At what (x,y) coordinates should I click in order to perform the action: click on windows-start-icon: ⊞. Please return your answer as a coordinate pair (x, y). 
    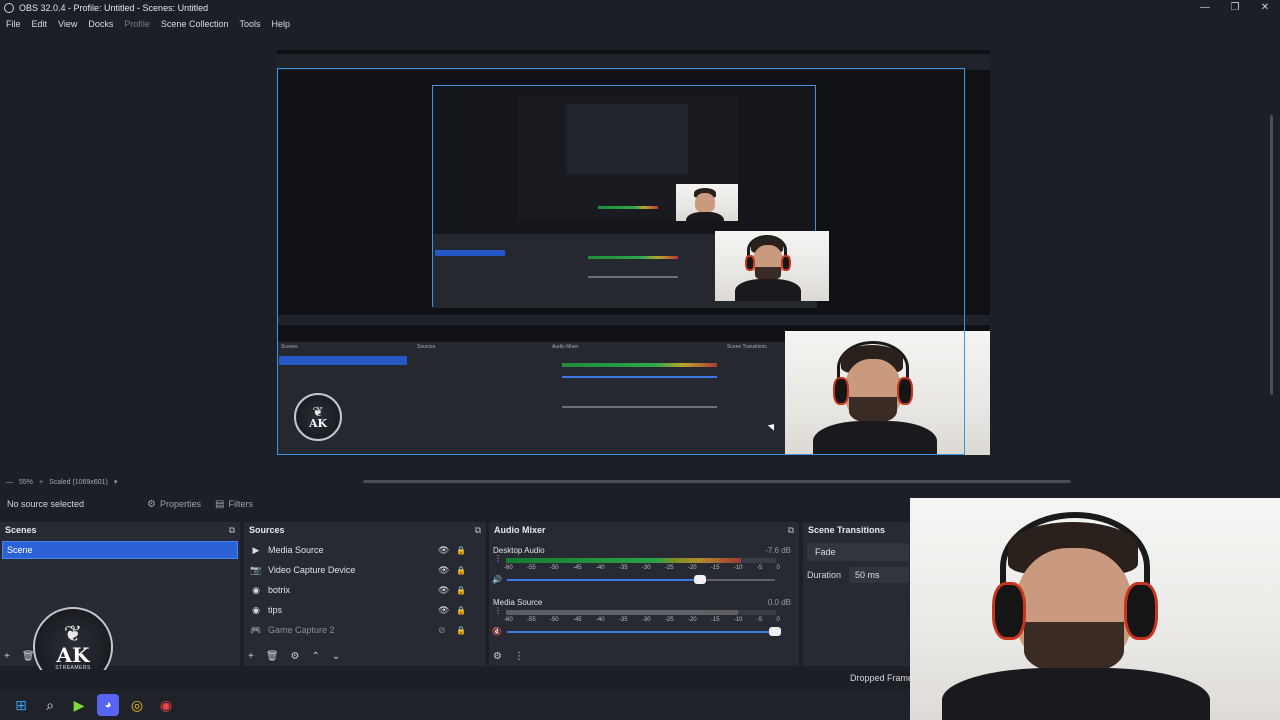
    Looking at the image, I should click on (21, 705).